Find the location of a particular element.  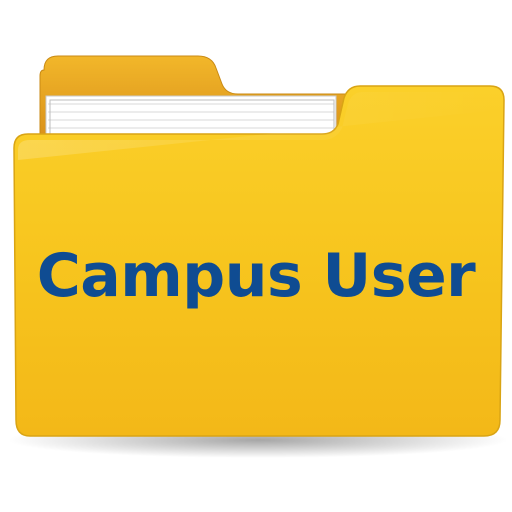

folder-label: Campus User is located at coordinates (256, 276).